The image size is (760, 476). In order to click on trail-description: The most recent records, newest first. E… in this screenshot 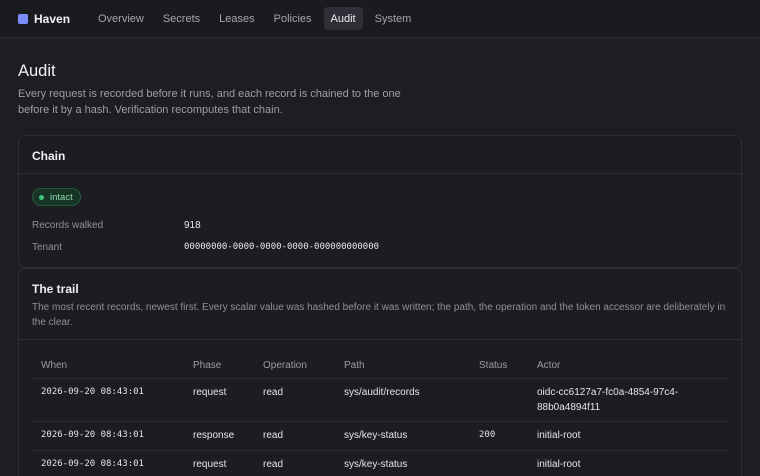, I will do `click(379, 315)`.